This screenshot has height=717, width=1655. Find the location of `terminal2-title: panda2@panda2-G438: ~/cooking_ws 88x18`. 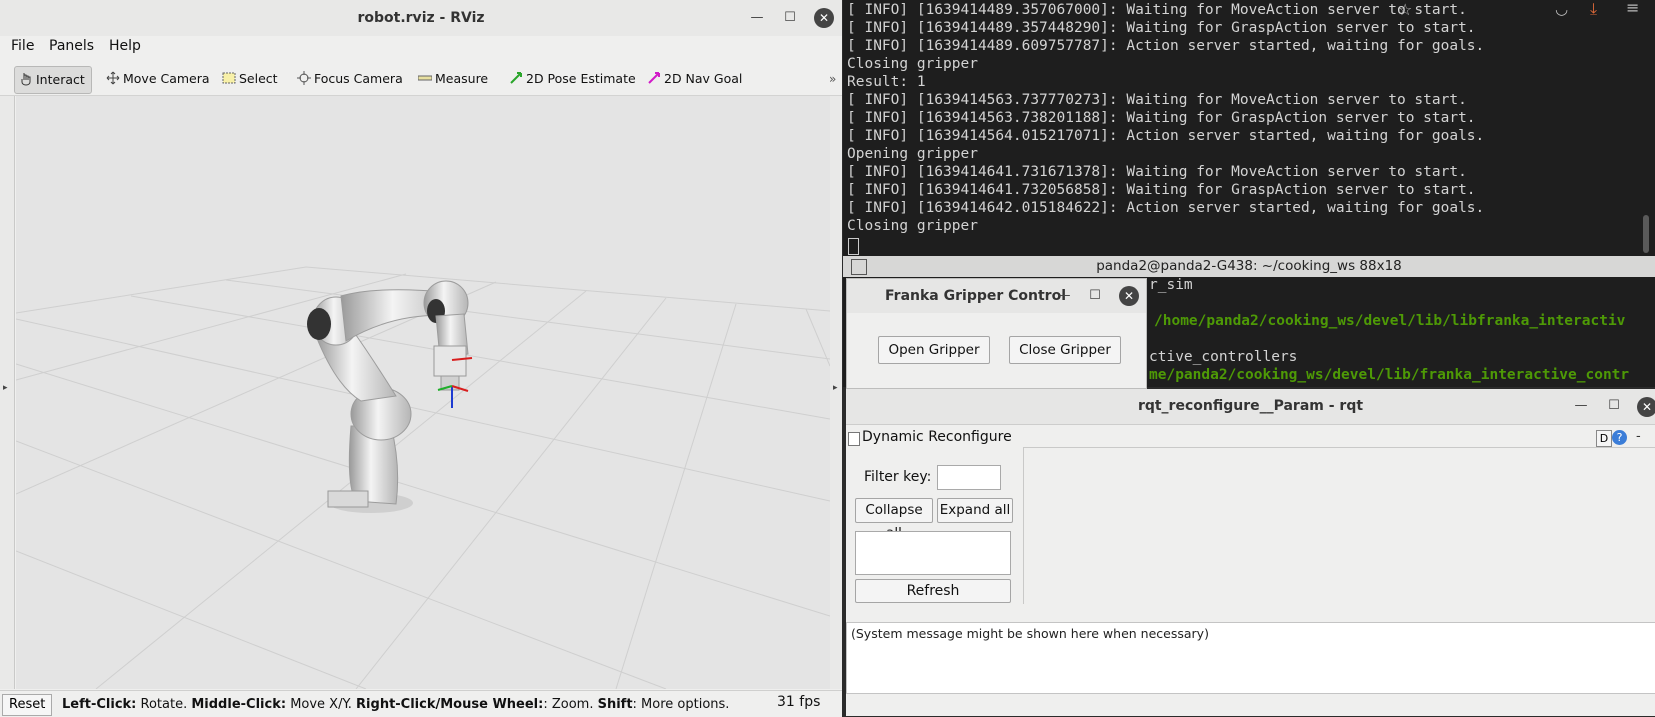

terminal2-title: panda2@panda2-G438: ~/cooking_ws 88x18 is located at coordinates (1249, 266).